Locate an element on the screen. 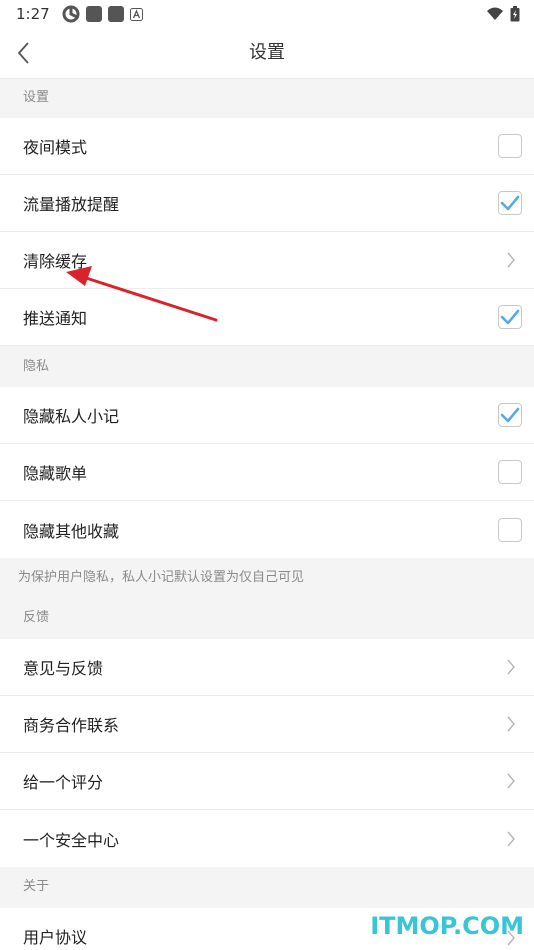 Image resolution: width=534 pixels, height=950 pixels. row-feedback: 意见与反馈 is located at coordinates (267, 667).